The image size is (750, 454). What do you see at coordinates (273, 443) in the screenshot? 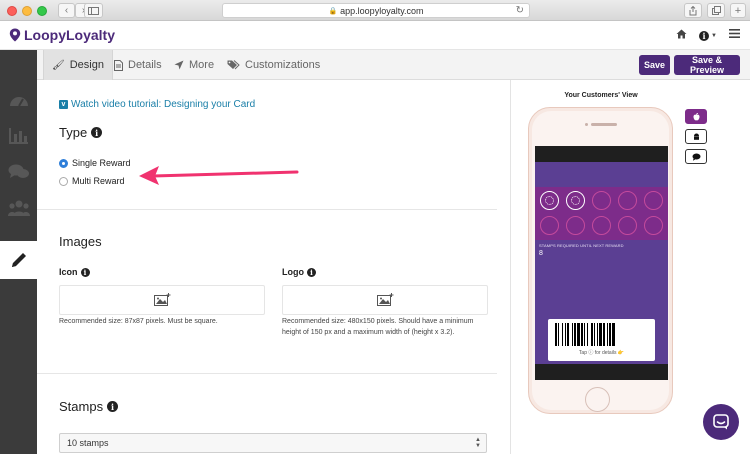
I see `stamps-count-select: 10 stamps ▲ ▼` at bounding box center [273, 443].